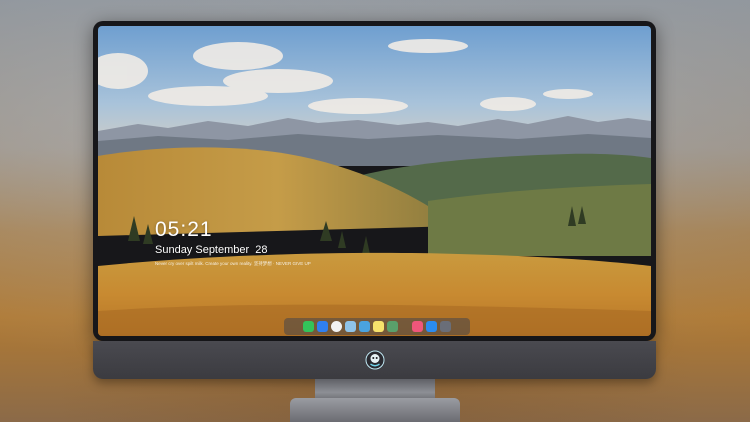 The image size is (750, 422). Describe the element at coordinates (211, 250) in the screenshot. I see `lockscreen-date: Sunday September 28` at that location.